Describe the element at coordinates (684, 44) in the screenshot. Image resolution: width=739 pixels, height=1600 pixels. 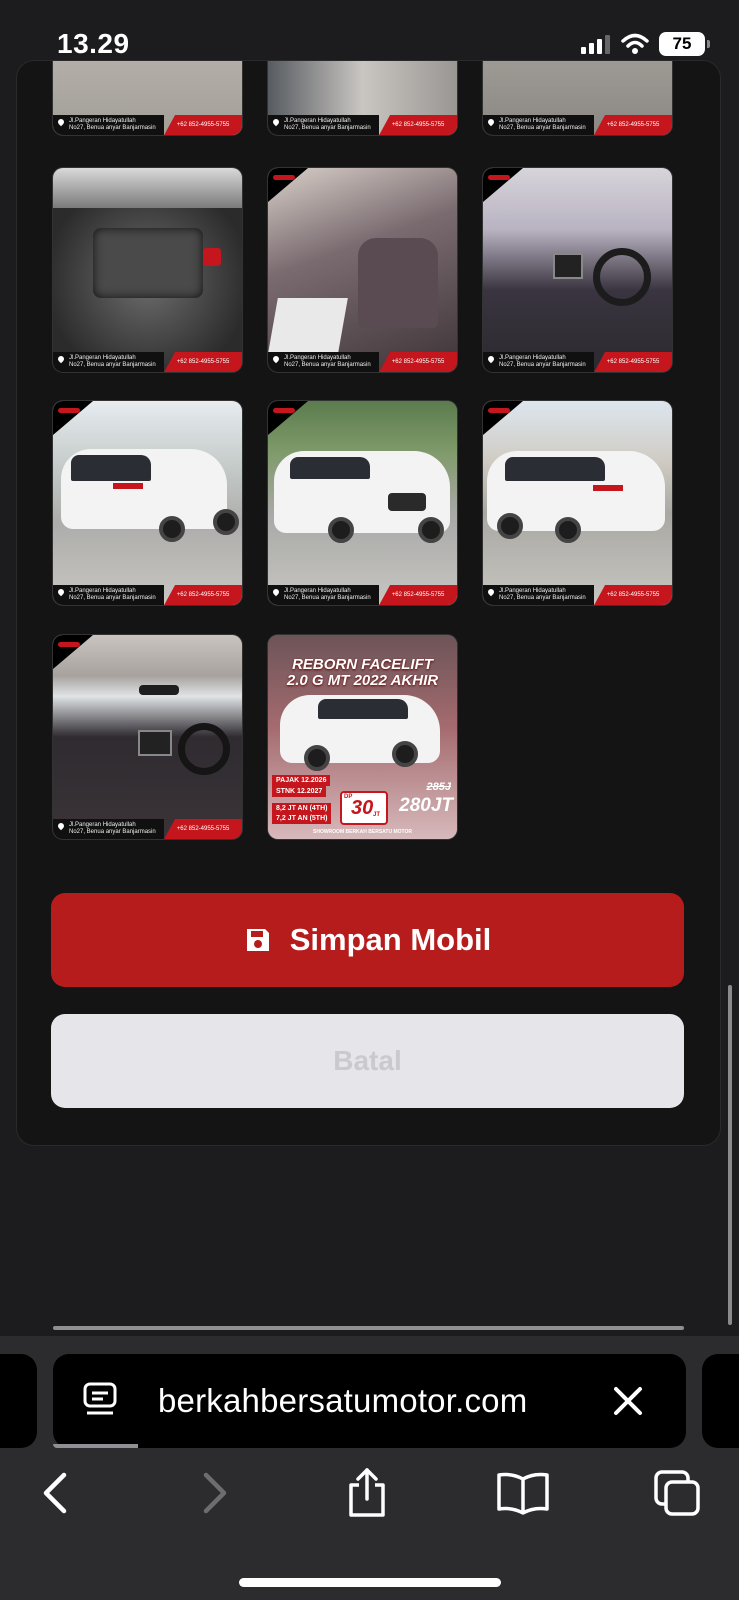
I see `battery-indicator: 75` at that location.